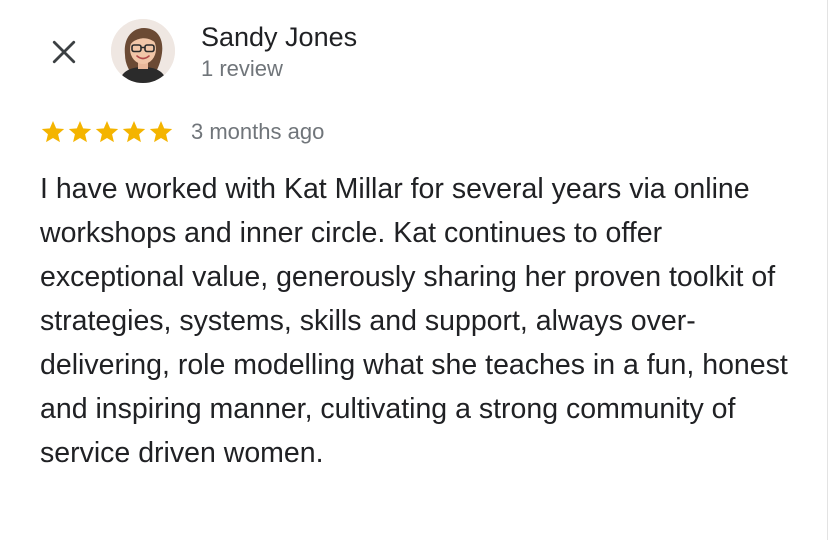  Describe the element at coordinates (279, 37) in the screenshot. I see `reviewer-name: Sandy Jones` at that location.